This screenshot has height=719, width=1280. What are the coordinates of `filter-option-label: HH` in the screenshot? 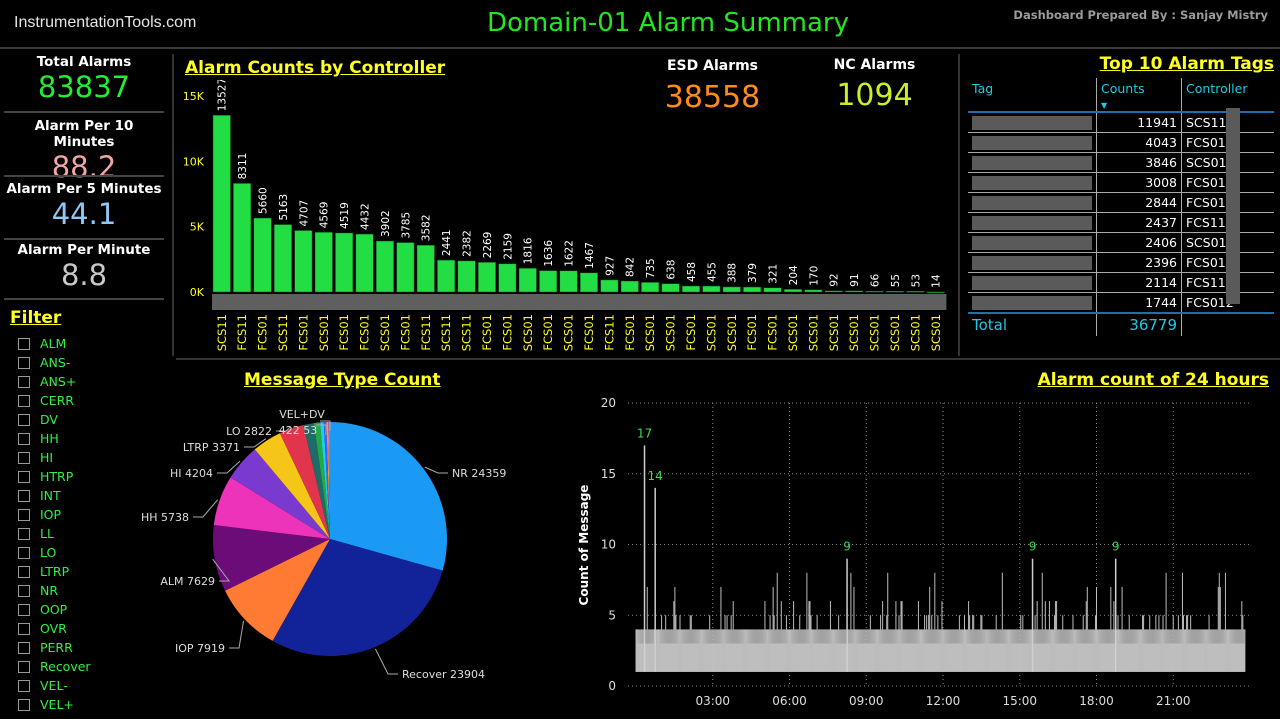 It's located at (49, 438).